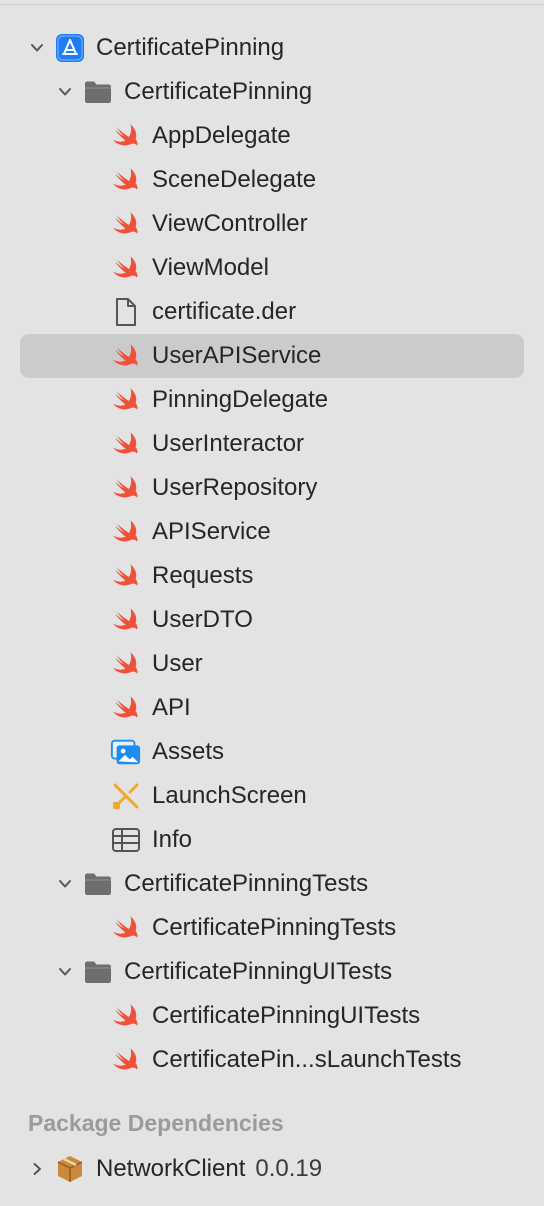 The image size is (544, 1206). What do you see at coordinates (190, 47) in the screenshot?
I see `project-name: CertificatePinning` at bounding box center [190, 47].